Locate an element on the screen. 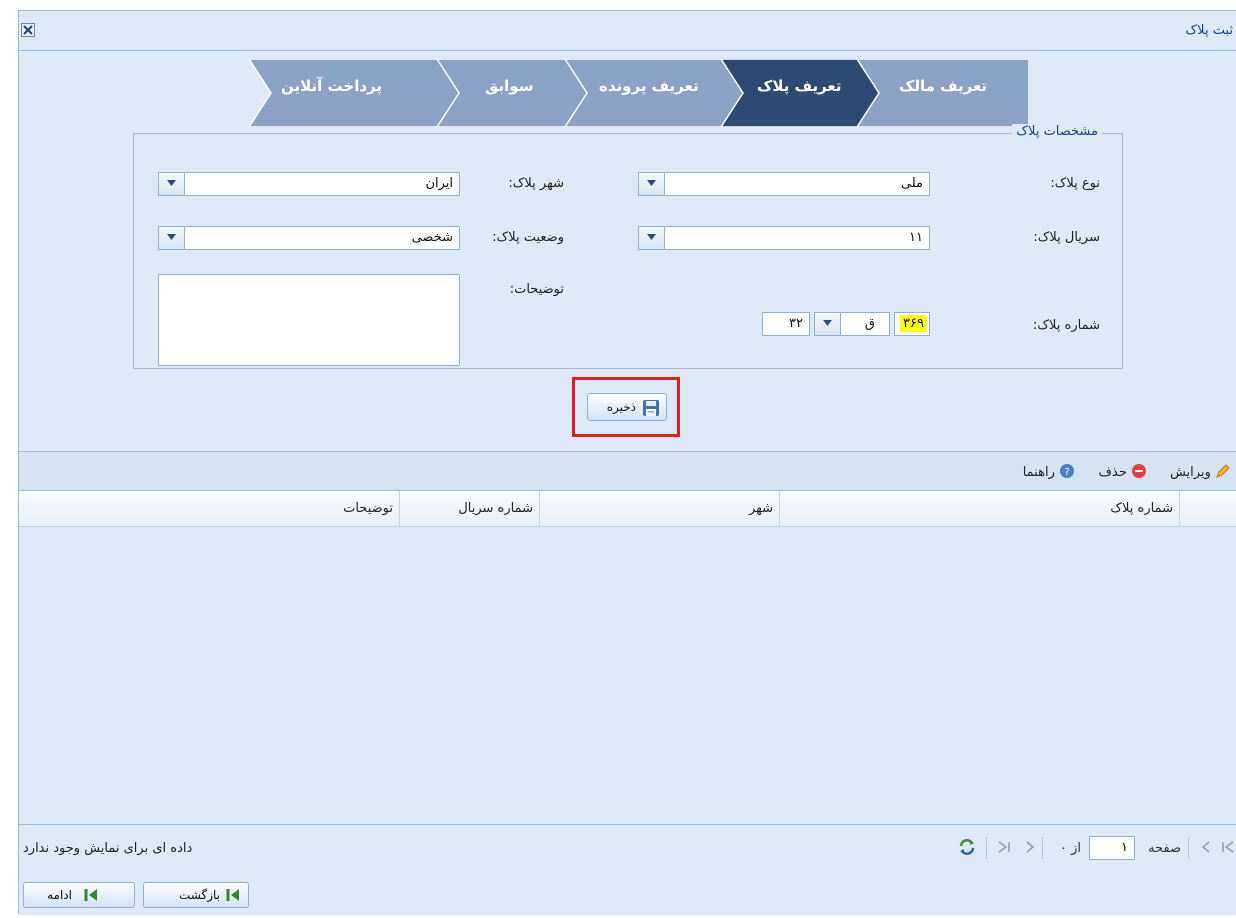  help-icon: ? is located at coordinates (1067, 471).